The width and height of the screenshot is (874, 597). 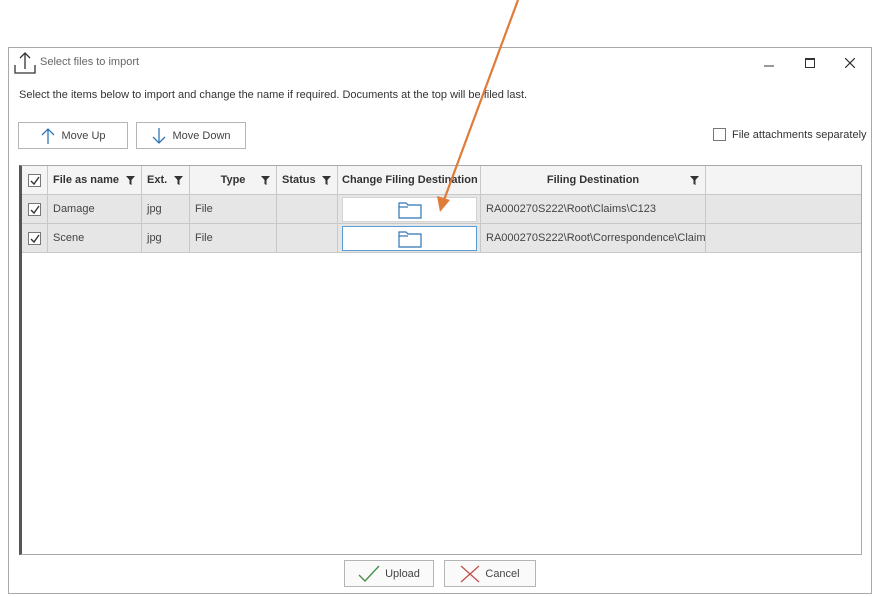 I want to click on attachments-label: File attachments separately, so click(x=799, y=134).